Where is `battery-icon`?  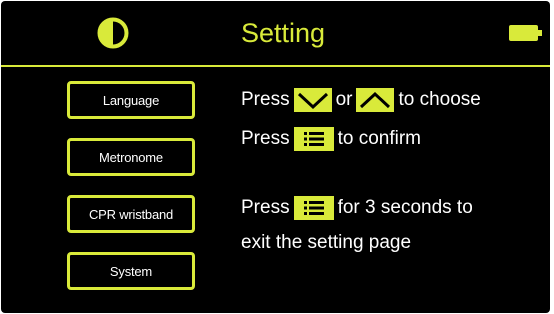
battery-icon is located at coordinates (525, 33).